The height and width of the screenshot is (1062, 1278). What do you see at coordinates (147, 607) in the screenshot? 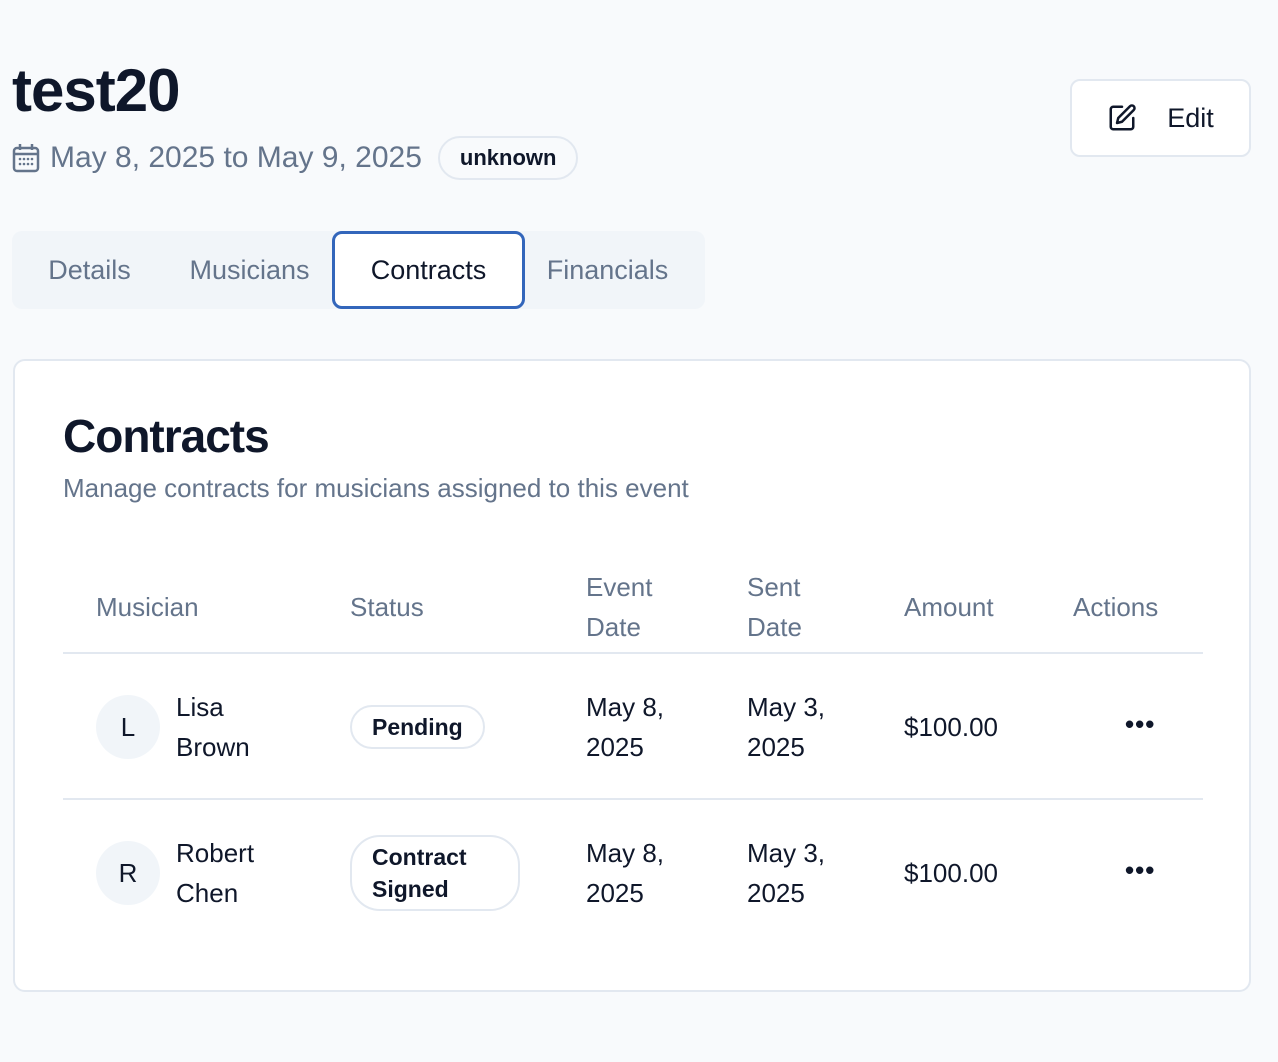
I see `column-header-musician: Musician` at bounding box center [147, 607].